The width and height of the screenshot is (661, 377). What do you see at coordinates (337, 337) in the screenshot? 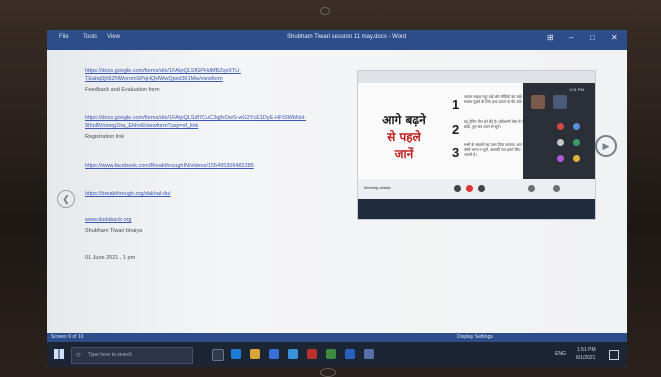
I see `status-bar: Screen 9 of 10 Display Settings` at bounding box center [337, 337].